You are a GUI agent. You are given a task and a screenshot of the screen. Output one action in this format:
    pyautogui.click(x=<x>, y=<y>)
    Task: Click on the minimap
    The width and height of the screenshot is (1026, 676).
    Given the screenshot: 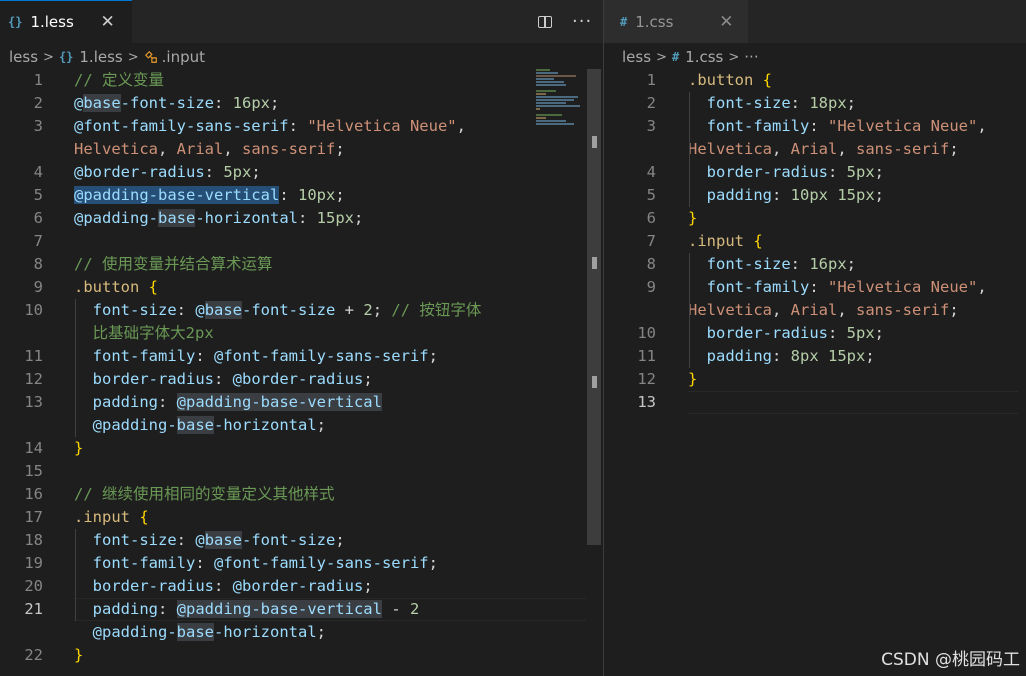 What is the action you would take?
    pyautogui.click(x=562, y=99)
    